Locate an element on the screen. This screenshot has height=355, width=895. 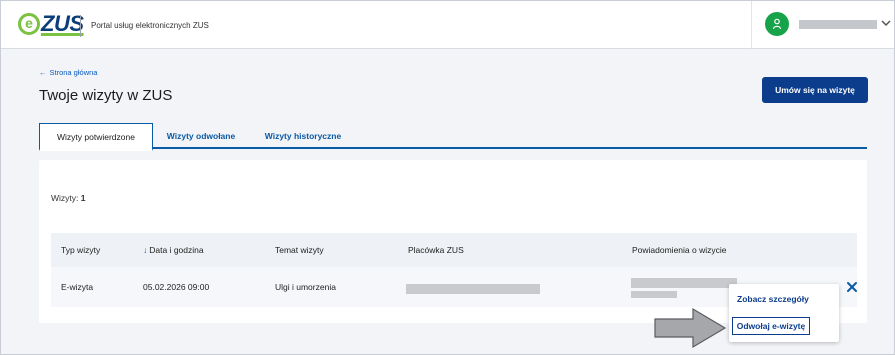
view-details-item: Zobacz szczegóły is located at coordinates (773, 299).